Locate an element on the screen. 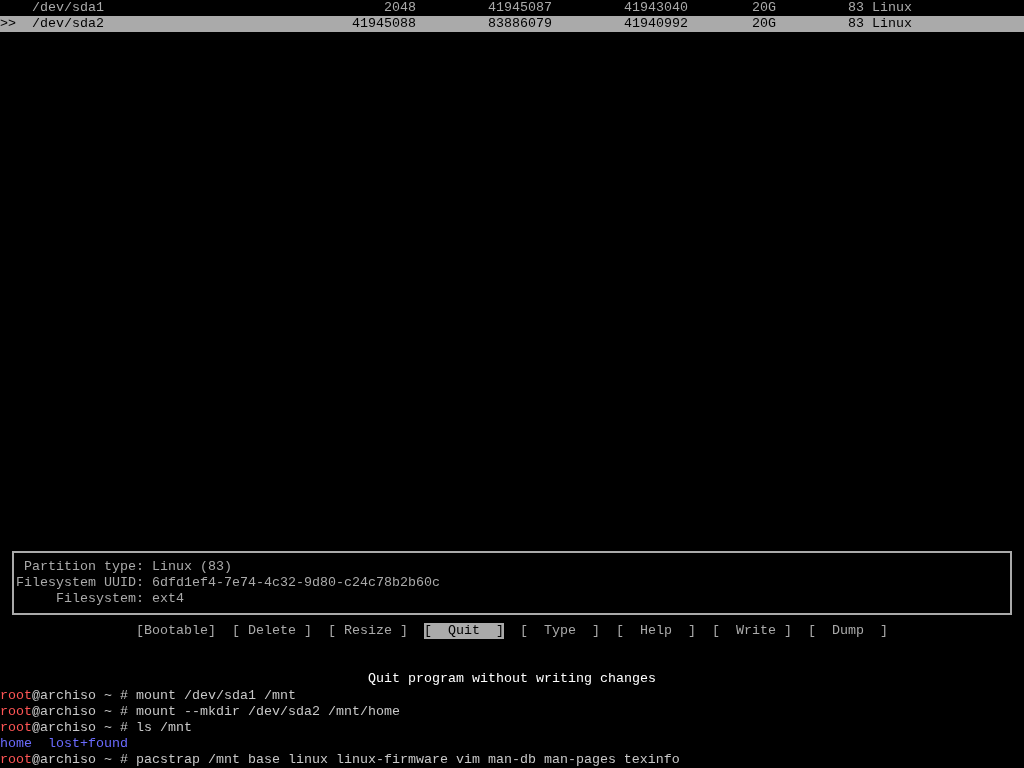 This screenshot has width=1024, height=768. table-cell: 41940992 is located at coordinates (656, 24).